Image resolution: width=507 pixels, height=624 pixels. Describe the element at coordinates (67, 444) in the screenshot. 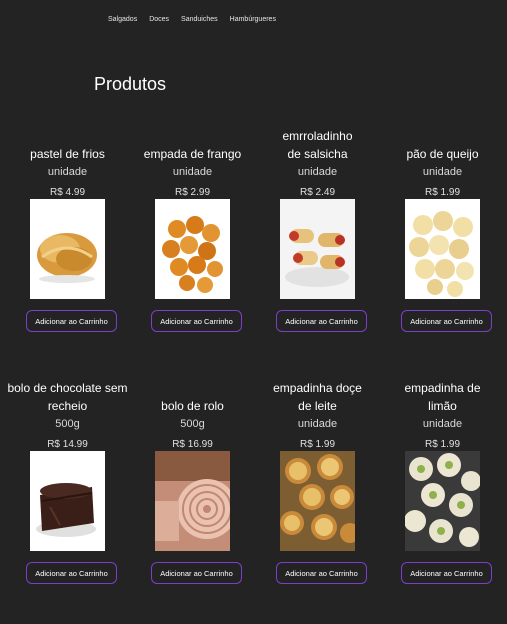

I see `product-price: R$ 14.99` at that location.